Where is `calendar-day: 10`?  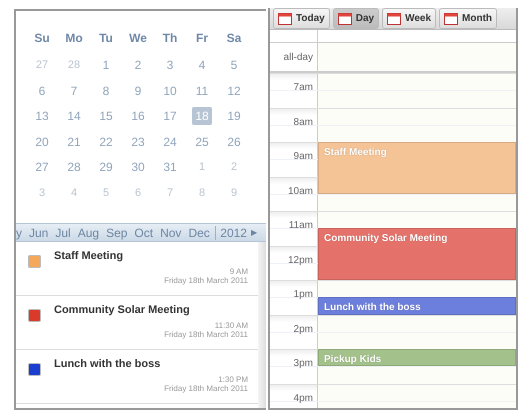
calendar-day: 10 is located at coordinates (170, 91).